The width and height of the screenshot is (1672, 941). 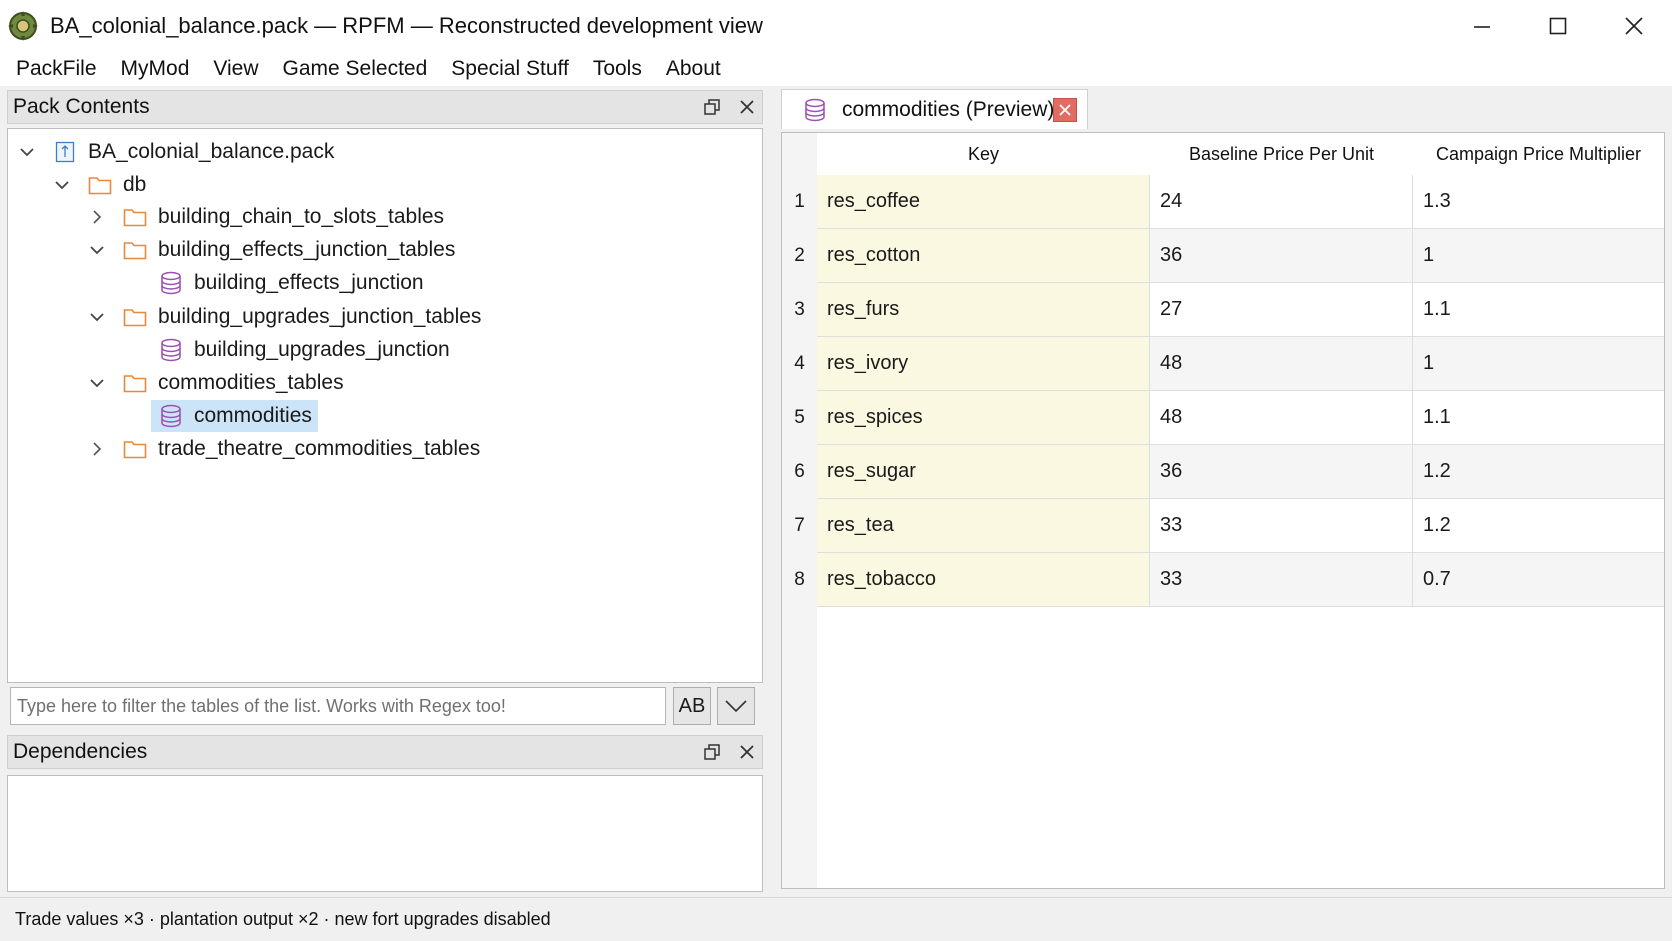 What do you see at coordinates (385, 107) in the screenshot?
I see `pack-contents-header: Pack Contents` at bounding box center [385, 107].